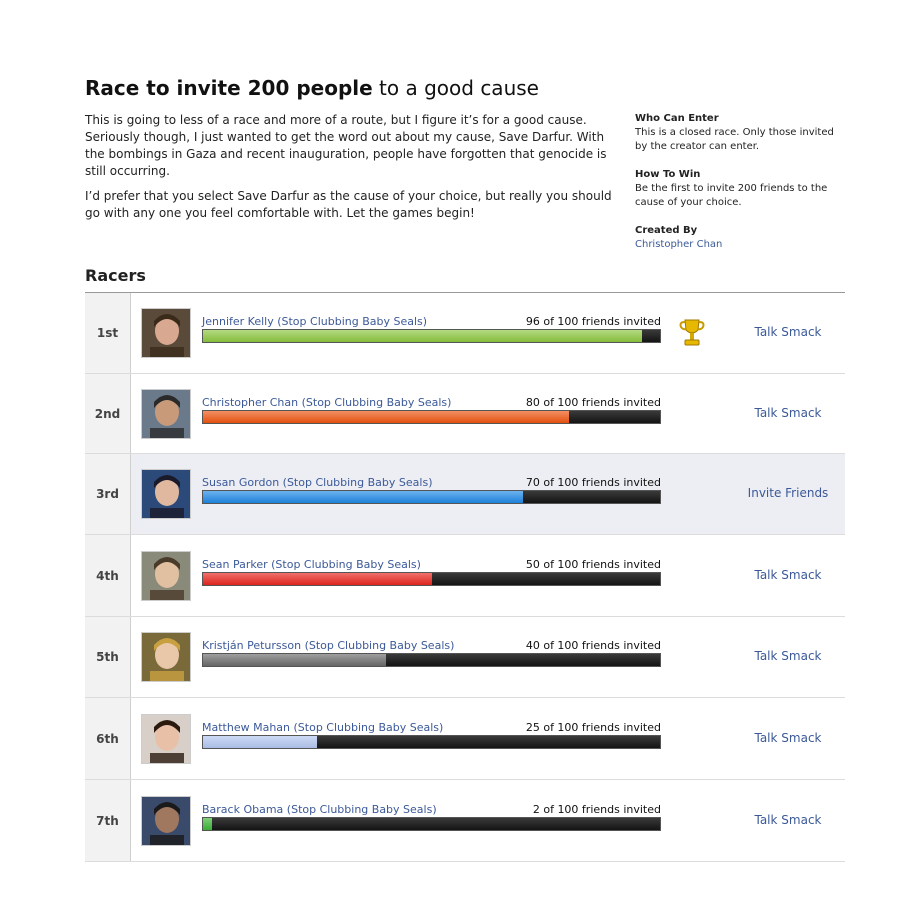  Describe the element at coordinates (788, 493) in the screenshot. I see `racer-action-link: Invite Friends` at that location.